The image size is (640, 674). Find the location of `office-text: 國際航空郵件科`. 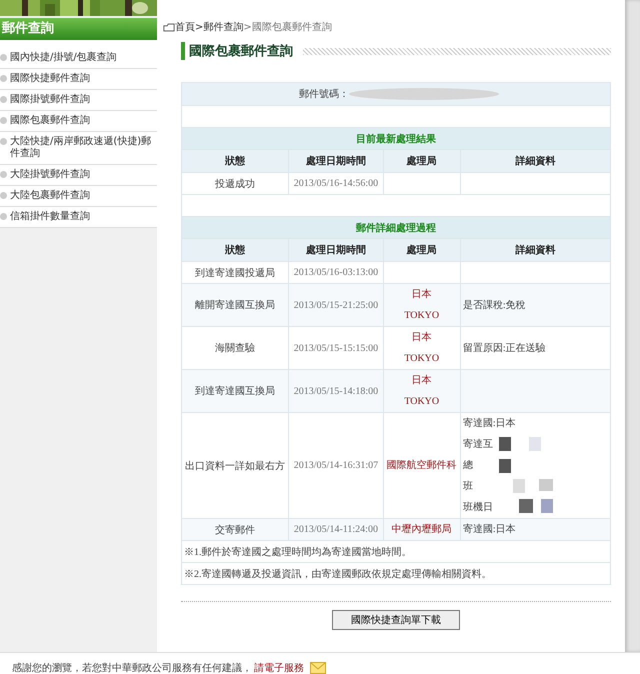

office-text: 國際航空郵件科 is located at coordinates (422, 465).